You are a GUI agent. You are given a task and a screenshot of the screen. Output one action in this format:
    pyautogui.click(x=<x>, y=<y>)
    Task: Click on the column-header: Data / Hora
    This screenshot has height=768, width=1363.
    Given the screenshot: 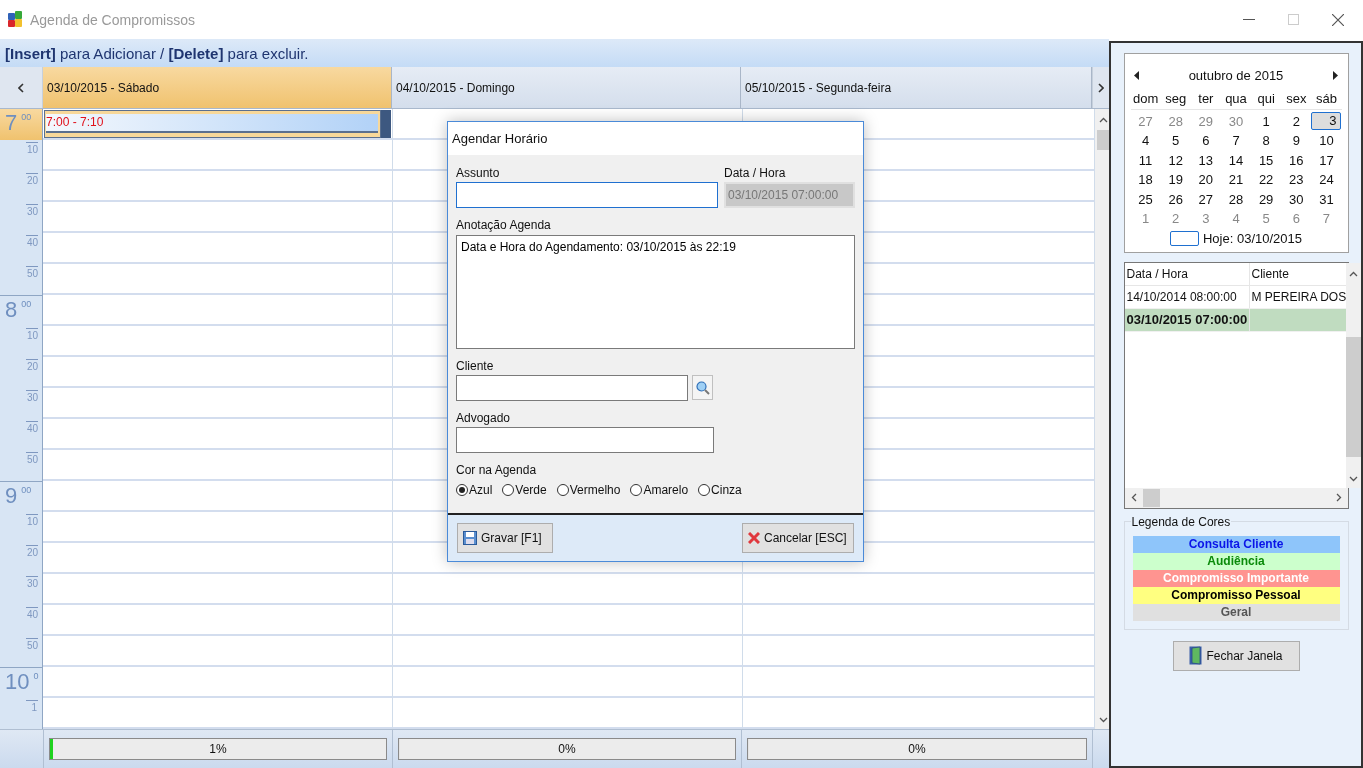 What is the action you would take?
    pyautogui.click(x=1187, y=273)
    